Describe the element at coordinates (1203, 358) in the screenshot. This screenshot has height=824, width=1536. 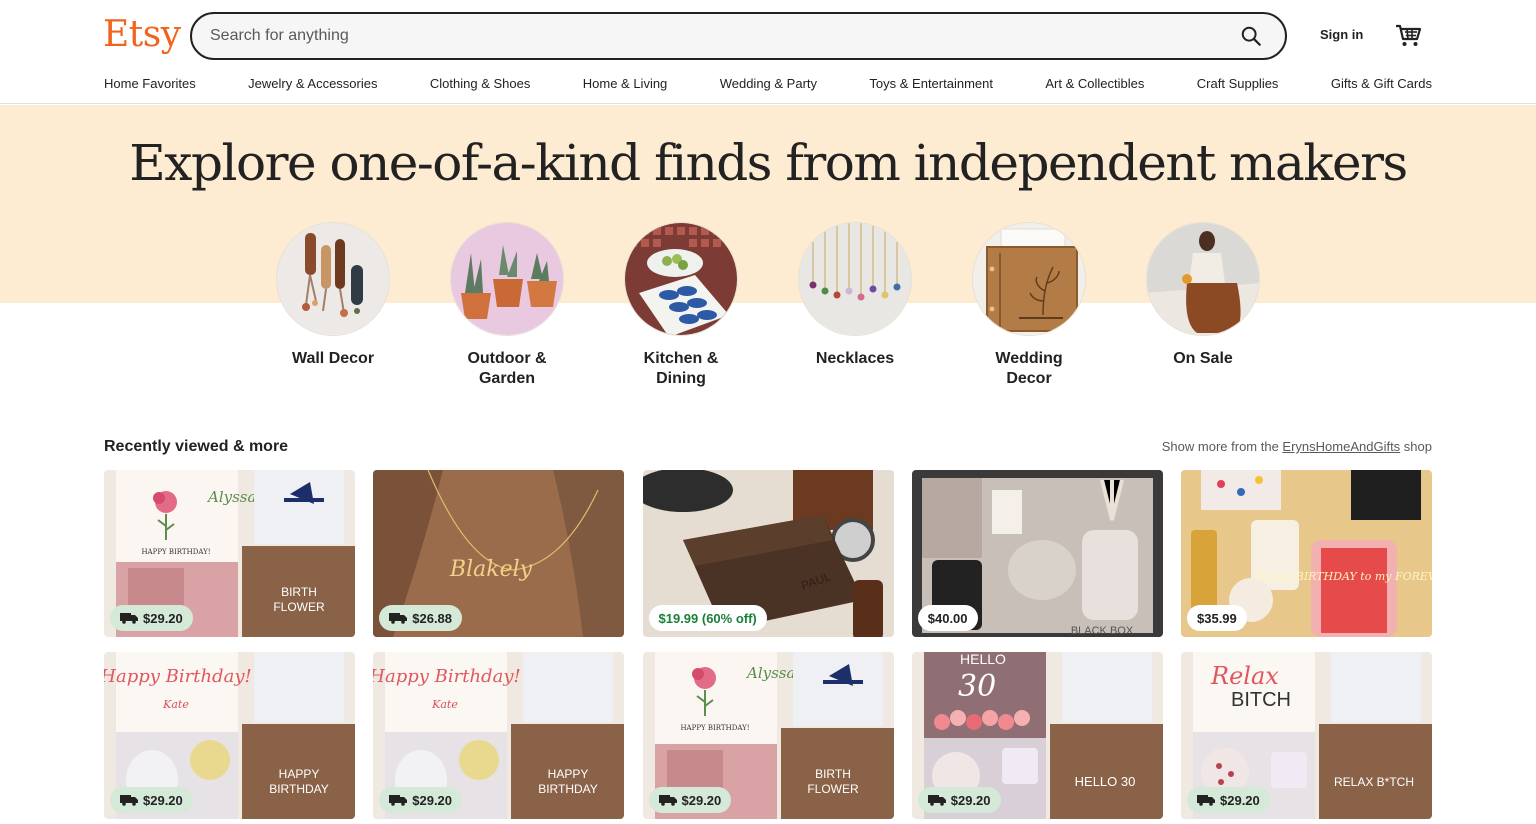
I see `circle-label: On Sale` at that location.